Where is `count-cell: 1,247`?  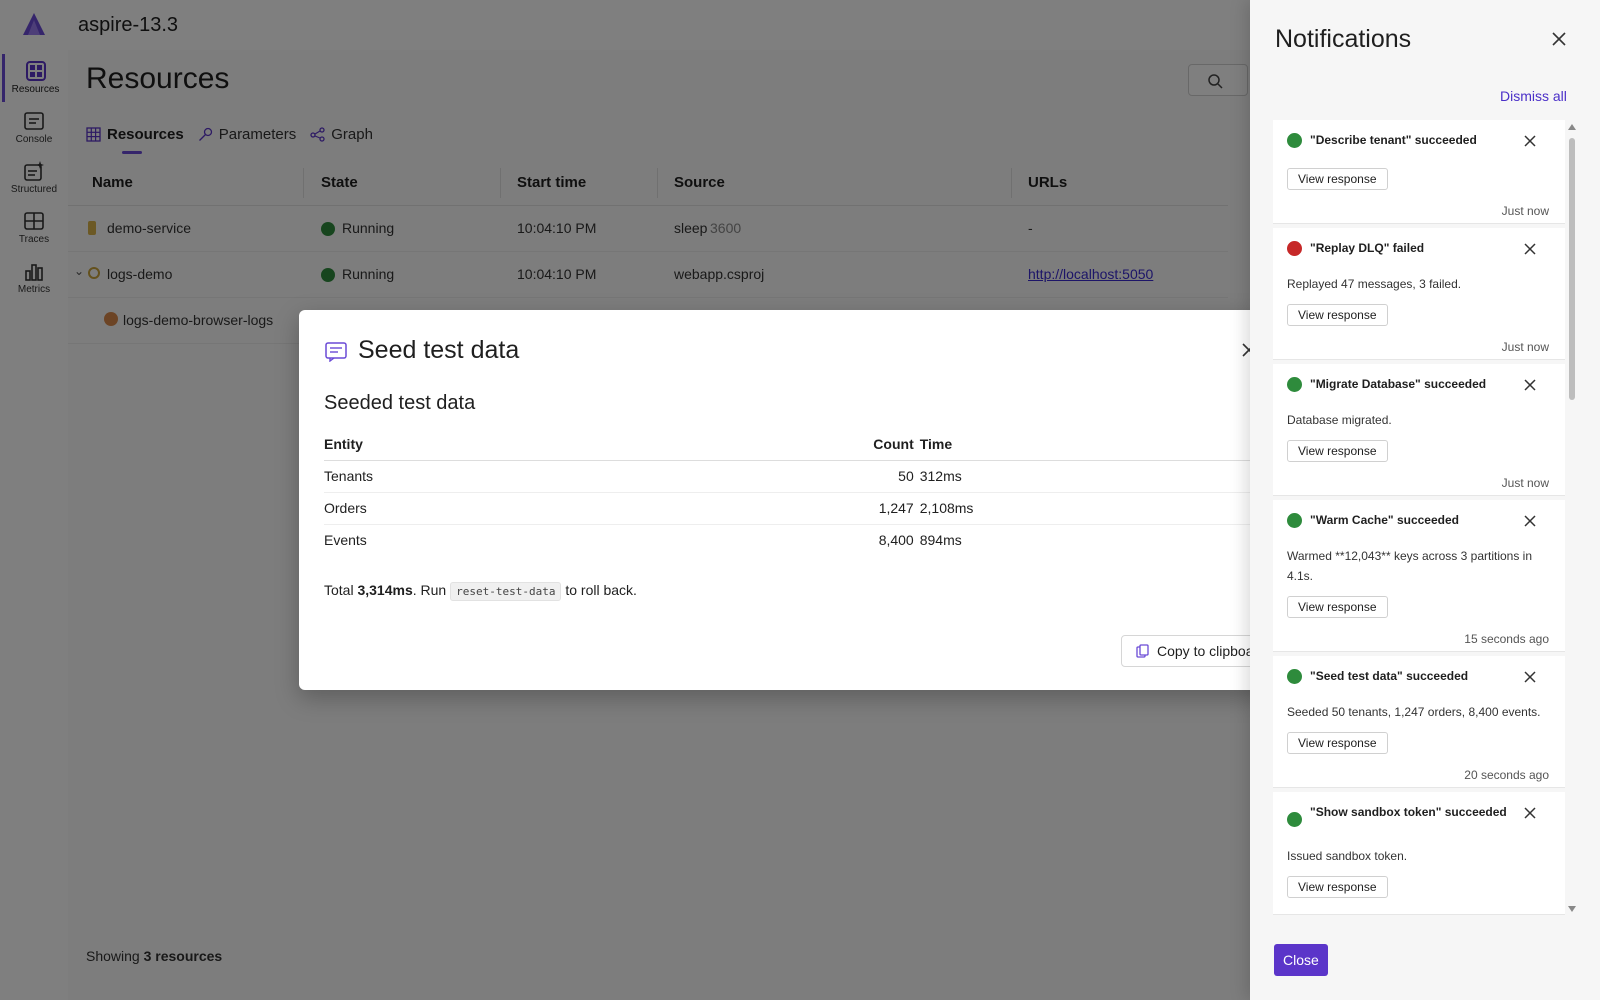
count-cell: 1,247 is located at coordinates (889, 508).